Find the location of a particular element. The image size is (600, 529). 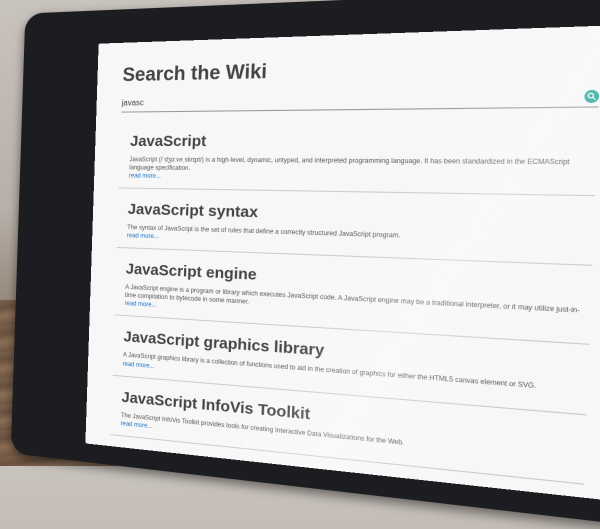

search-icon is located at coordinates (592, 96).